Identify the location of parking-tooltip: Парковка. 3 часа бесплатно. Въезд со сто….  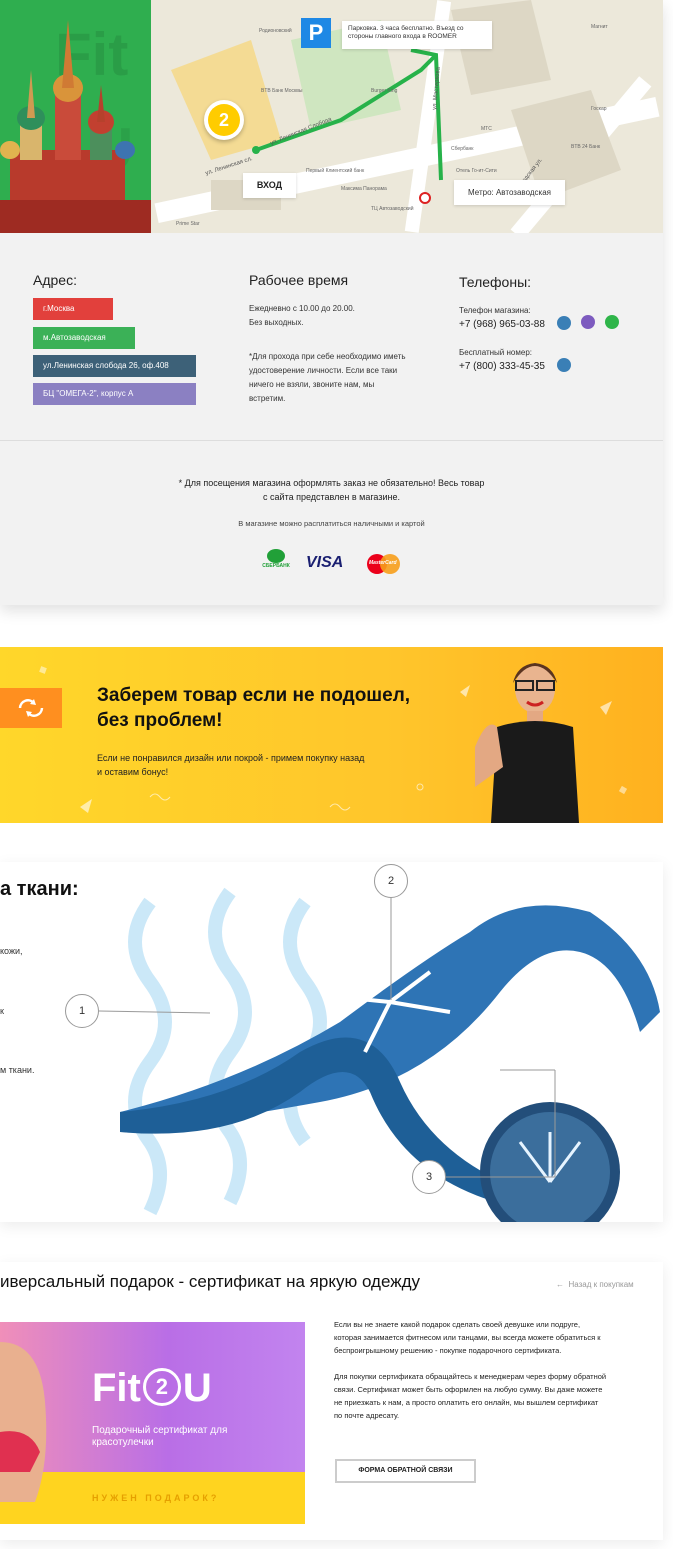
(417, 35).